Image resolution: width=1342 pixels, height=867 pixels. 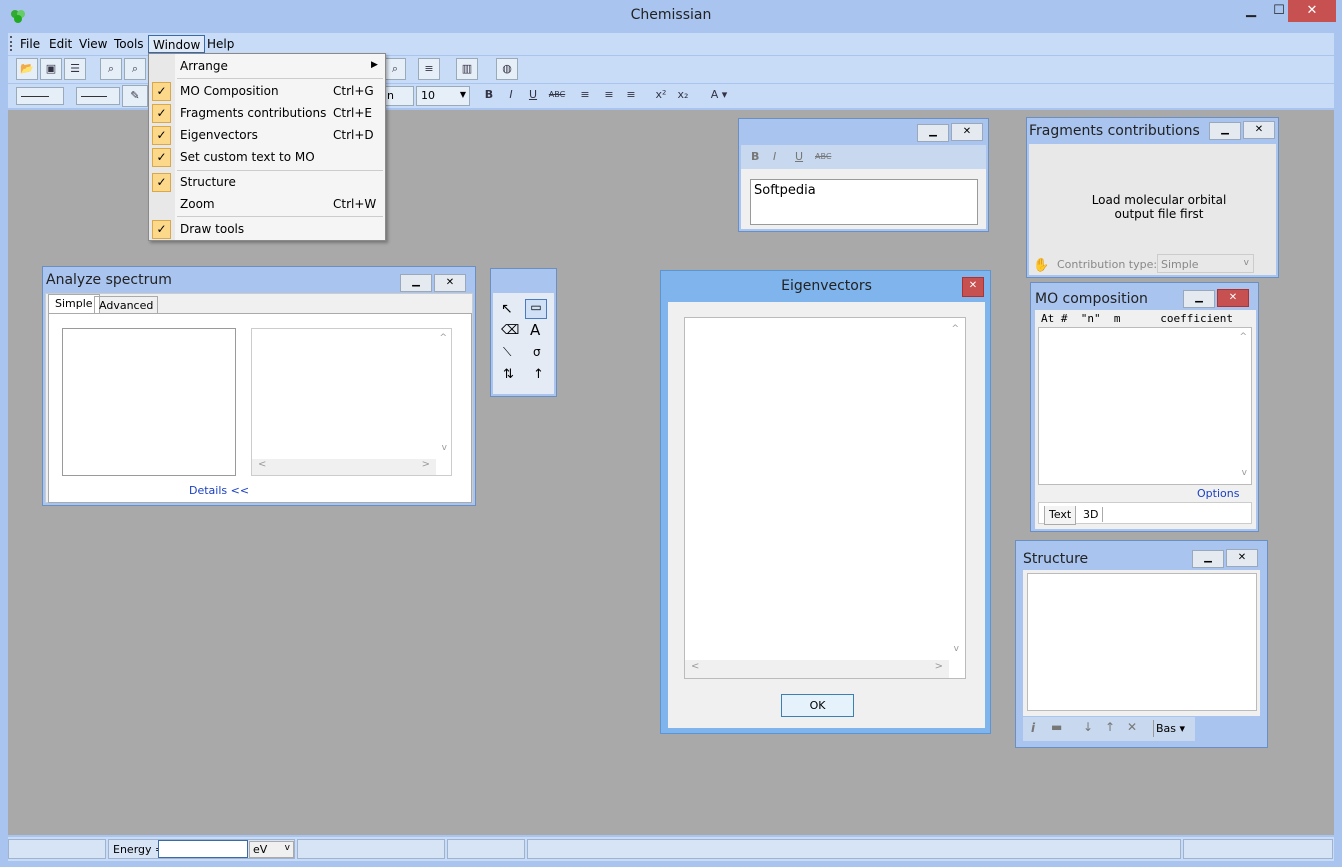 I want to click on menu-item-draw-tools: ✓ Draw tools, so click(x=267, y=229).